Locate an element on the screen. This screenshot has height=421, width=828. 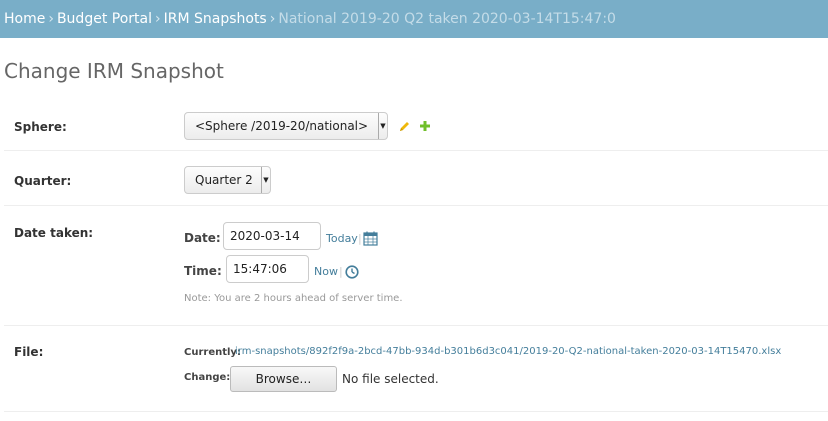
clock-icon is located at coordinates (352, 272).